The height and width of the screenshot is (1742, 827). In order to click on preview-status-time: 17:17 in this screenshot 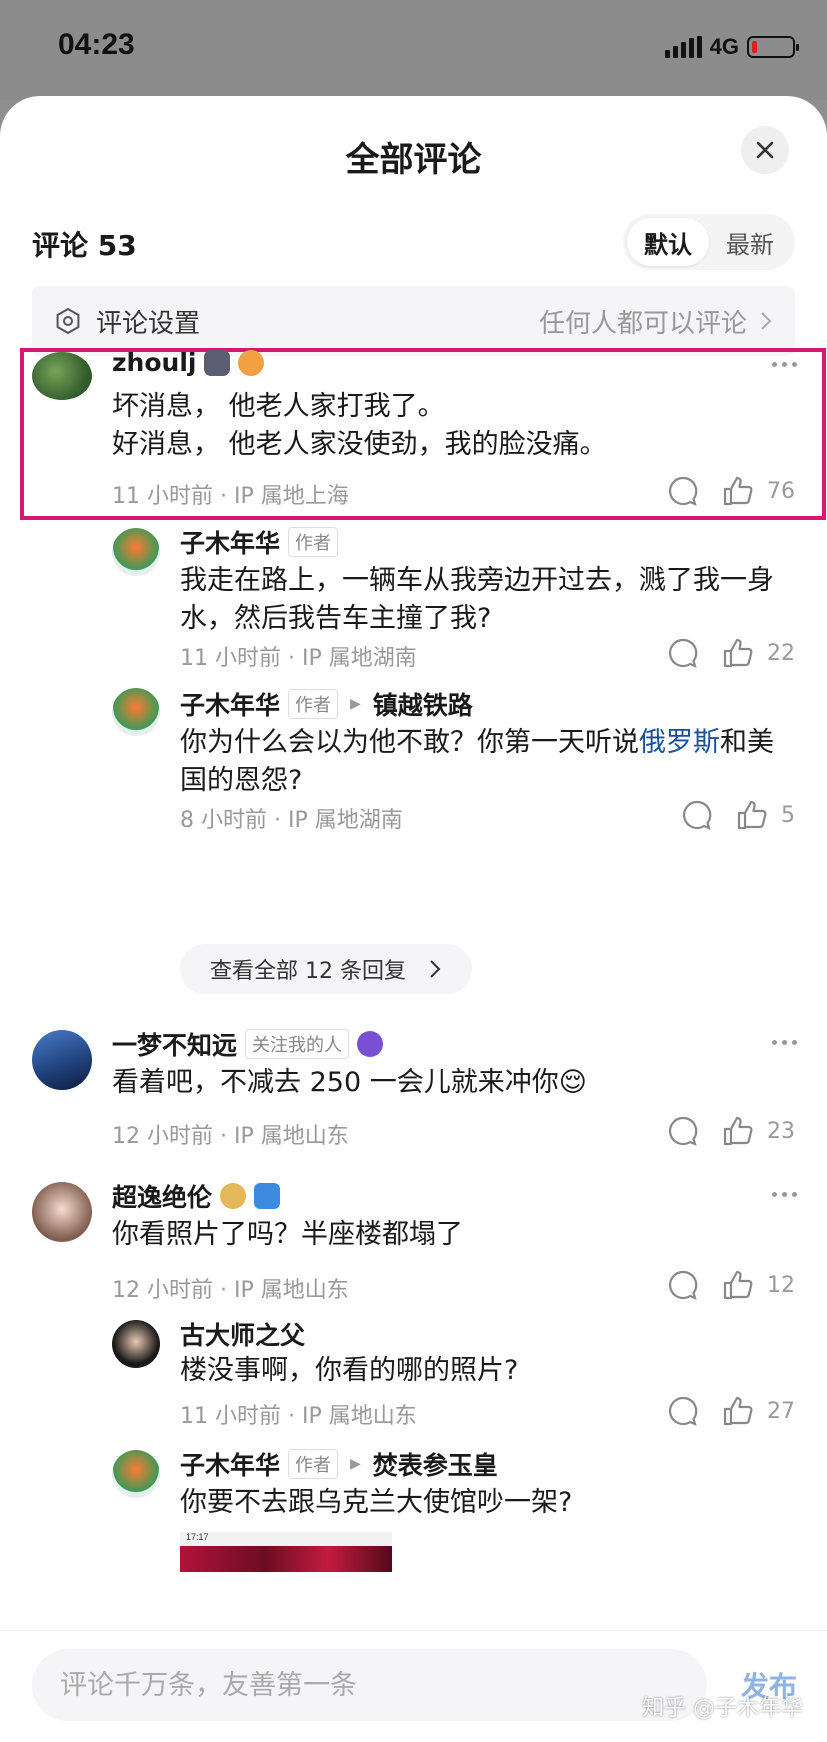, I will do `click(286, 1539)`.